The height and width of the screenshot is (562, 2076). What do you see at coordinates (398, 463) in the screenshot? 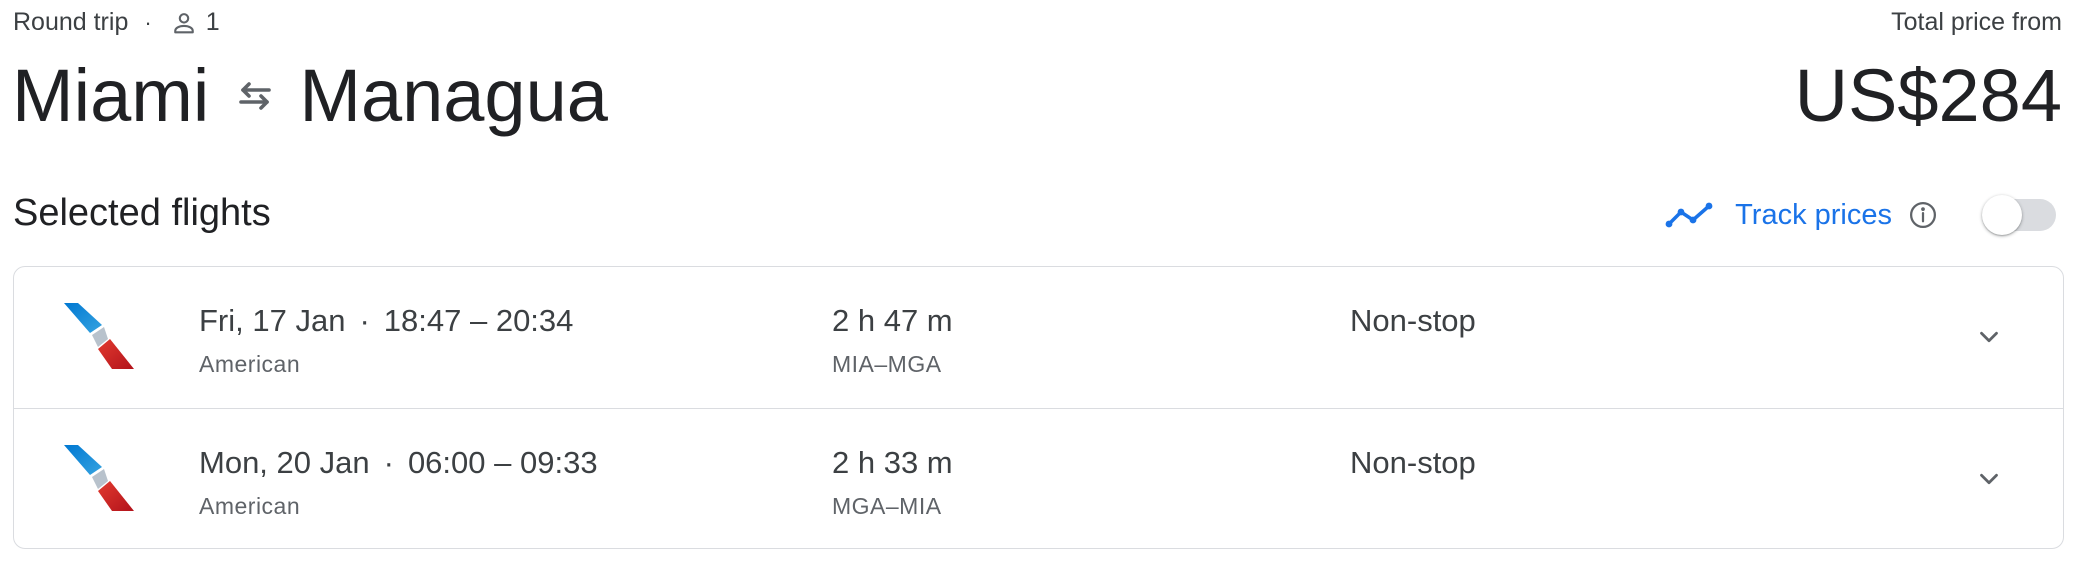
I see `flight-datetime: Mon, 20 Jan · 06:00 – 09:33` at bounding box center [398, 463].